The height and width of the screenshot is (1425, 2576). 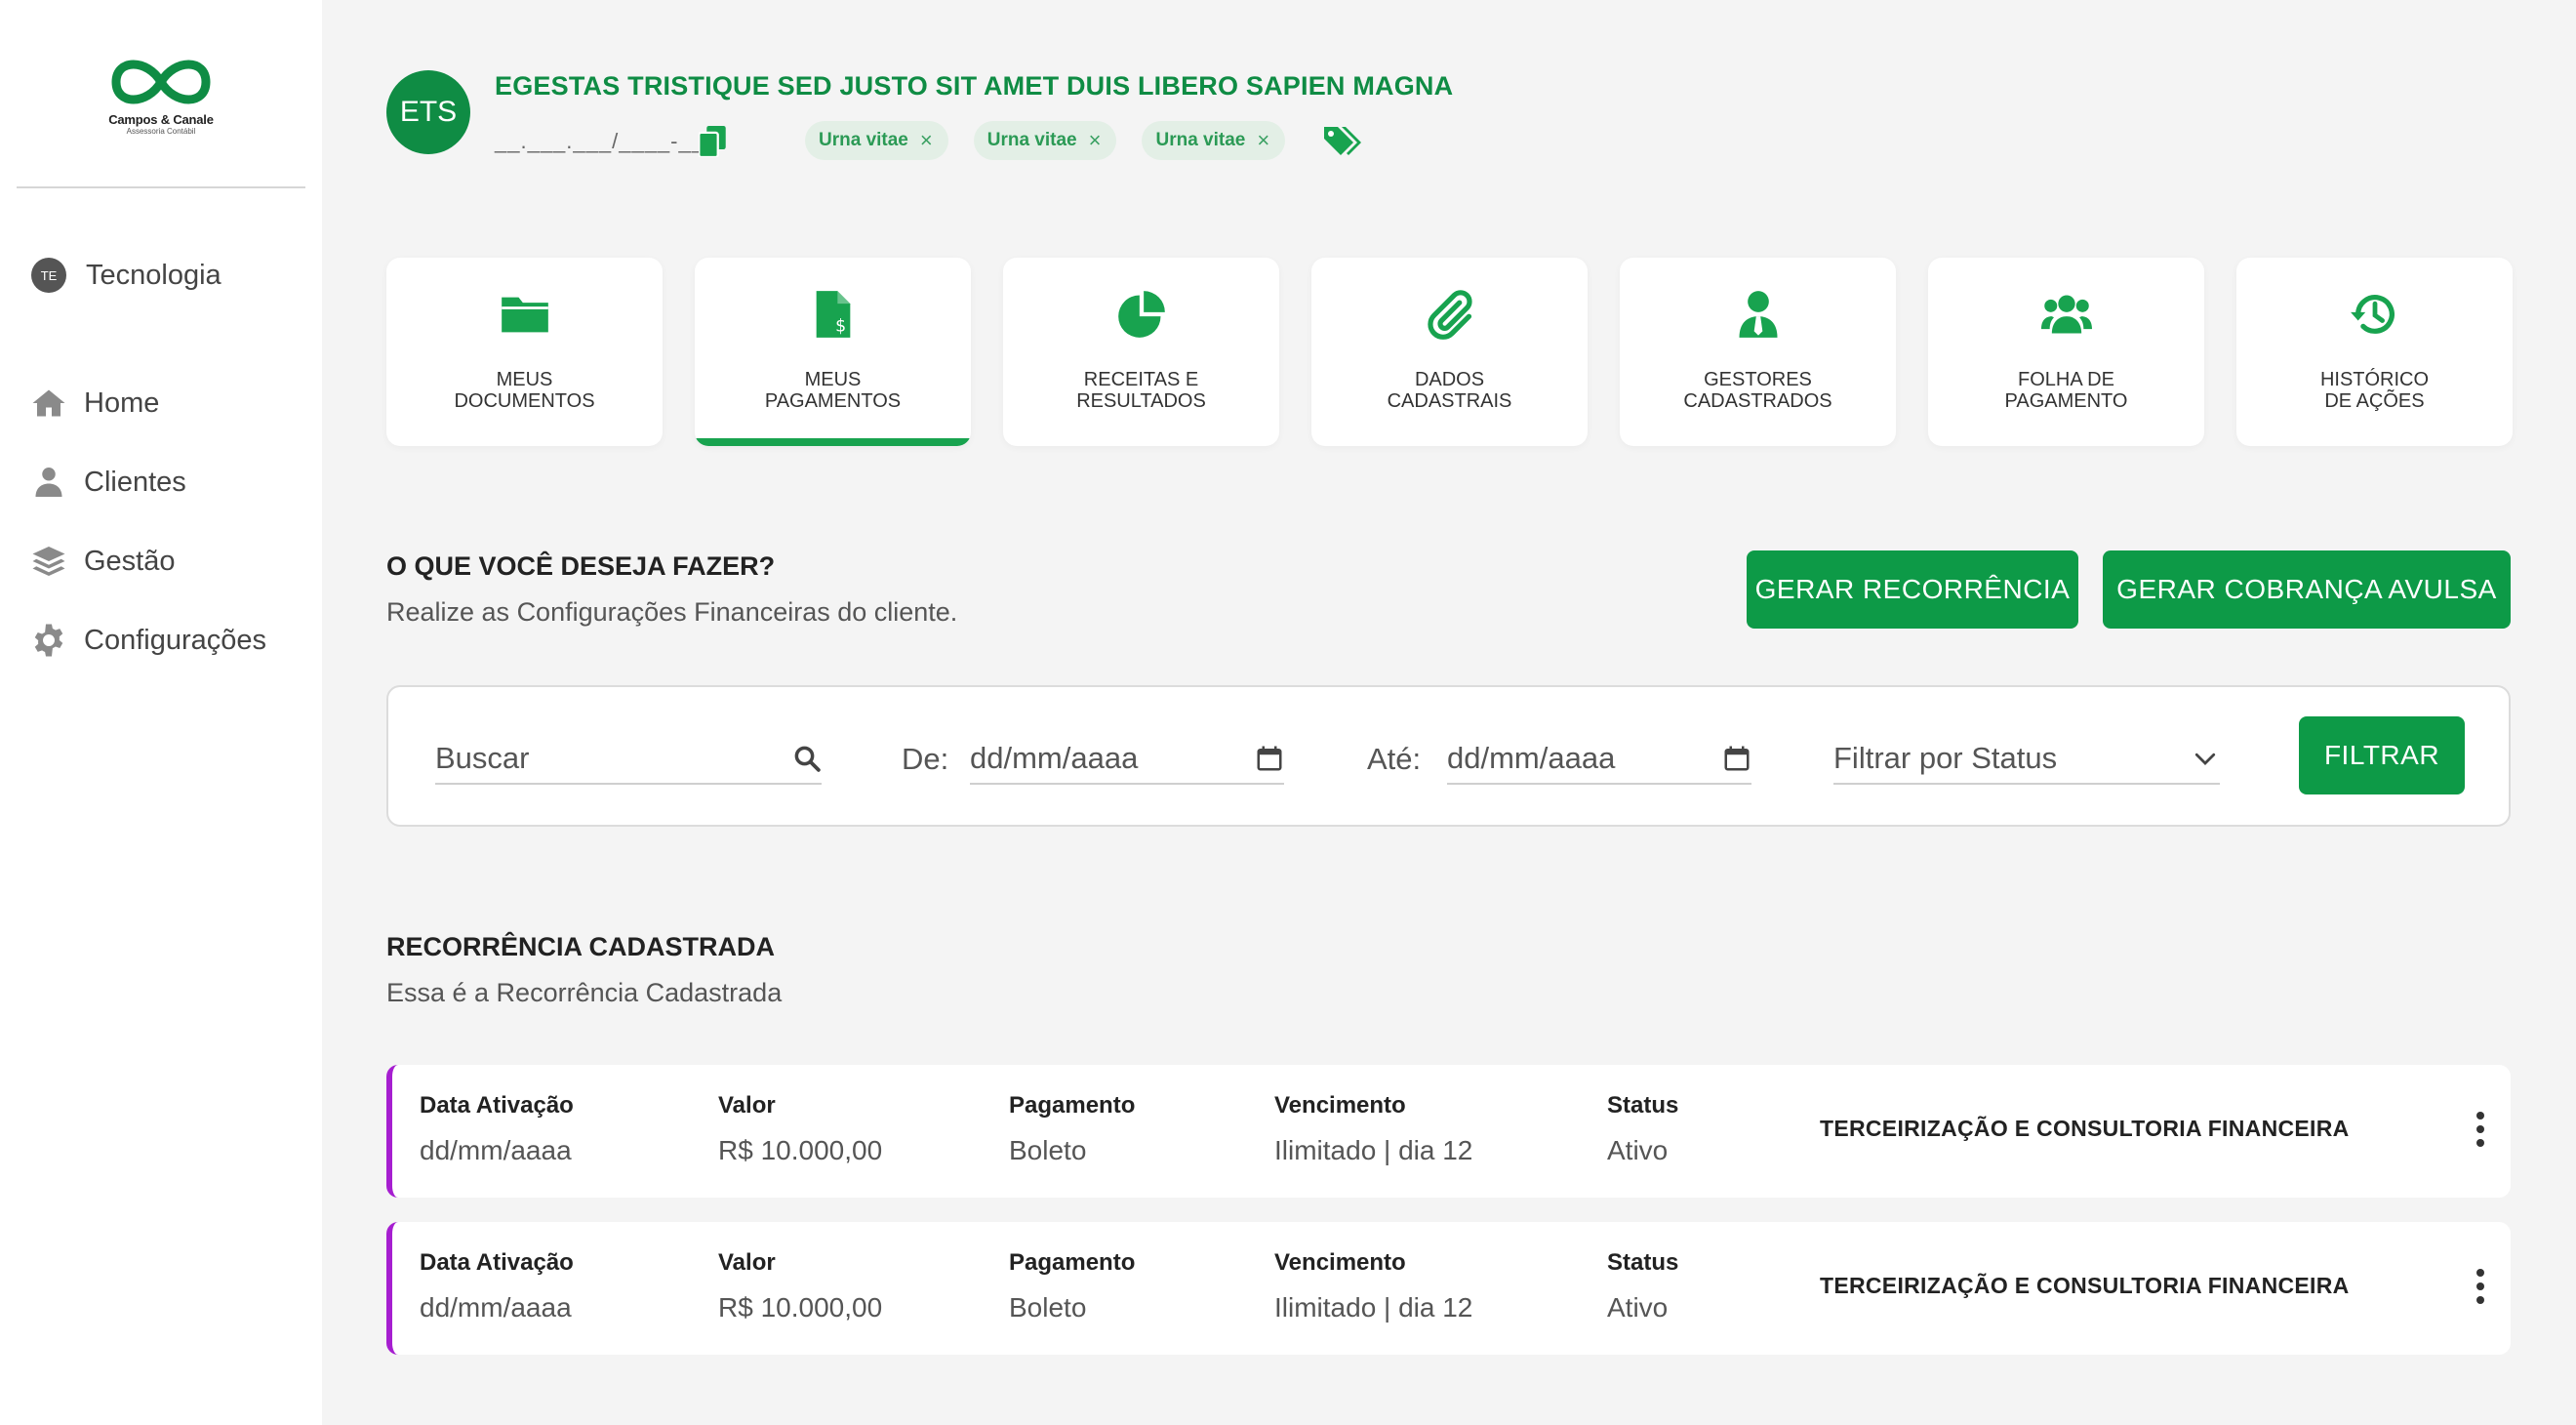 What do you see at coordinates (1758, 352) in the screenshot?
I see `card-gestores-cadastrados: GESTORES CADASTRADOS` at bounding box center [1758, 352].